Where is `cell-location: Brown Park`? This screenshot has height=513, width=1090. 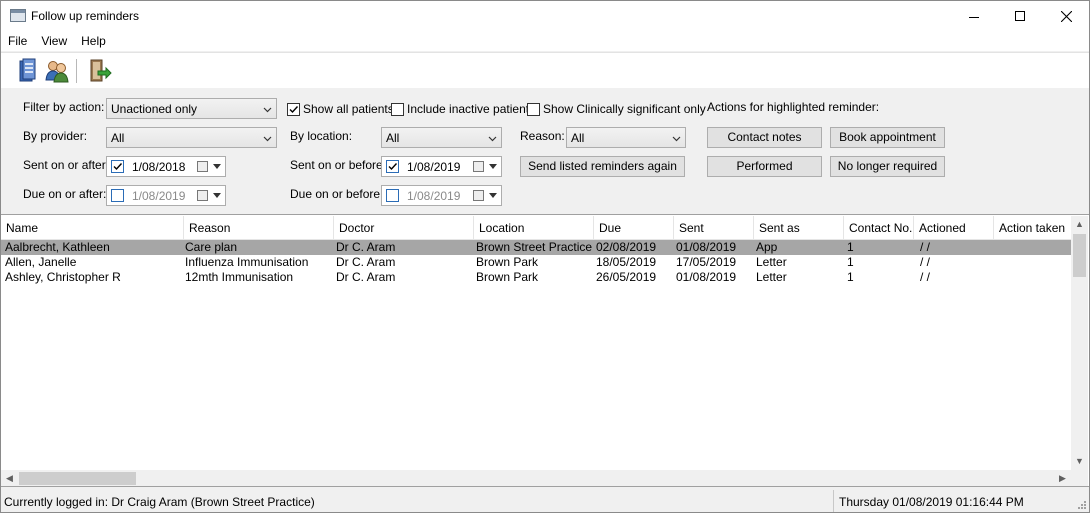
cell-location: Brown Park is located at coordinates (507, 277).